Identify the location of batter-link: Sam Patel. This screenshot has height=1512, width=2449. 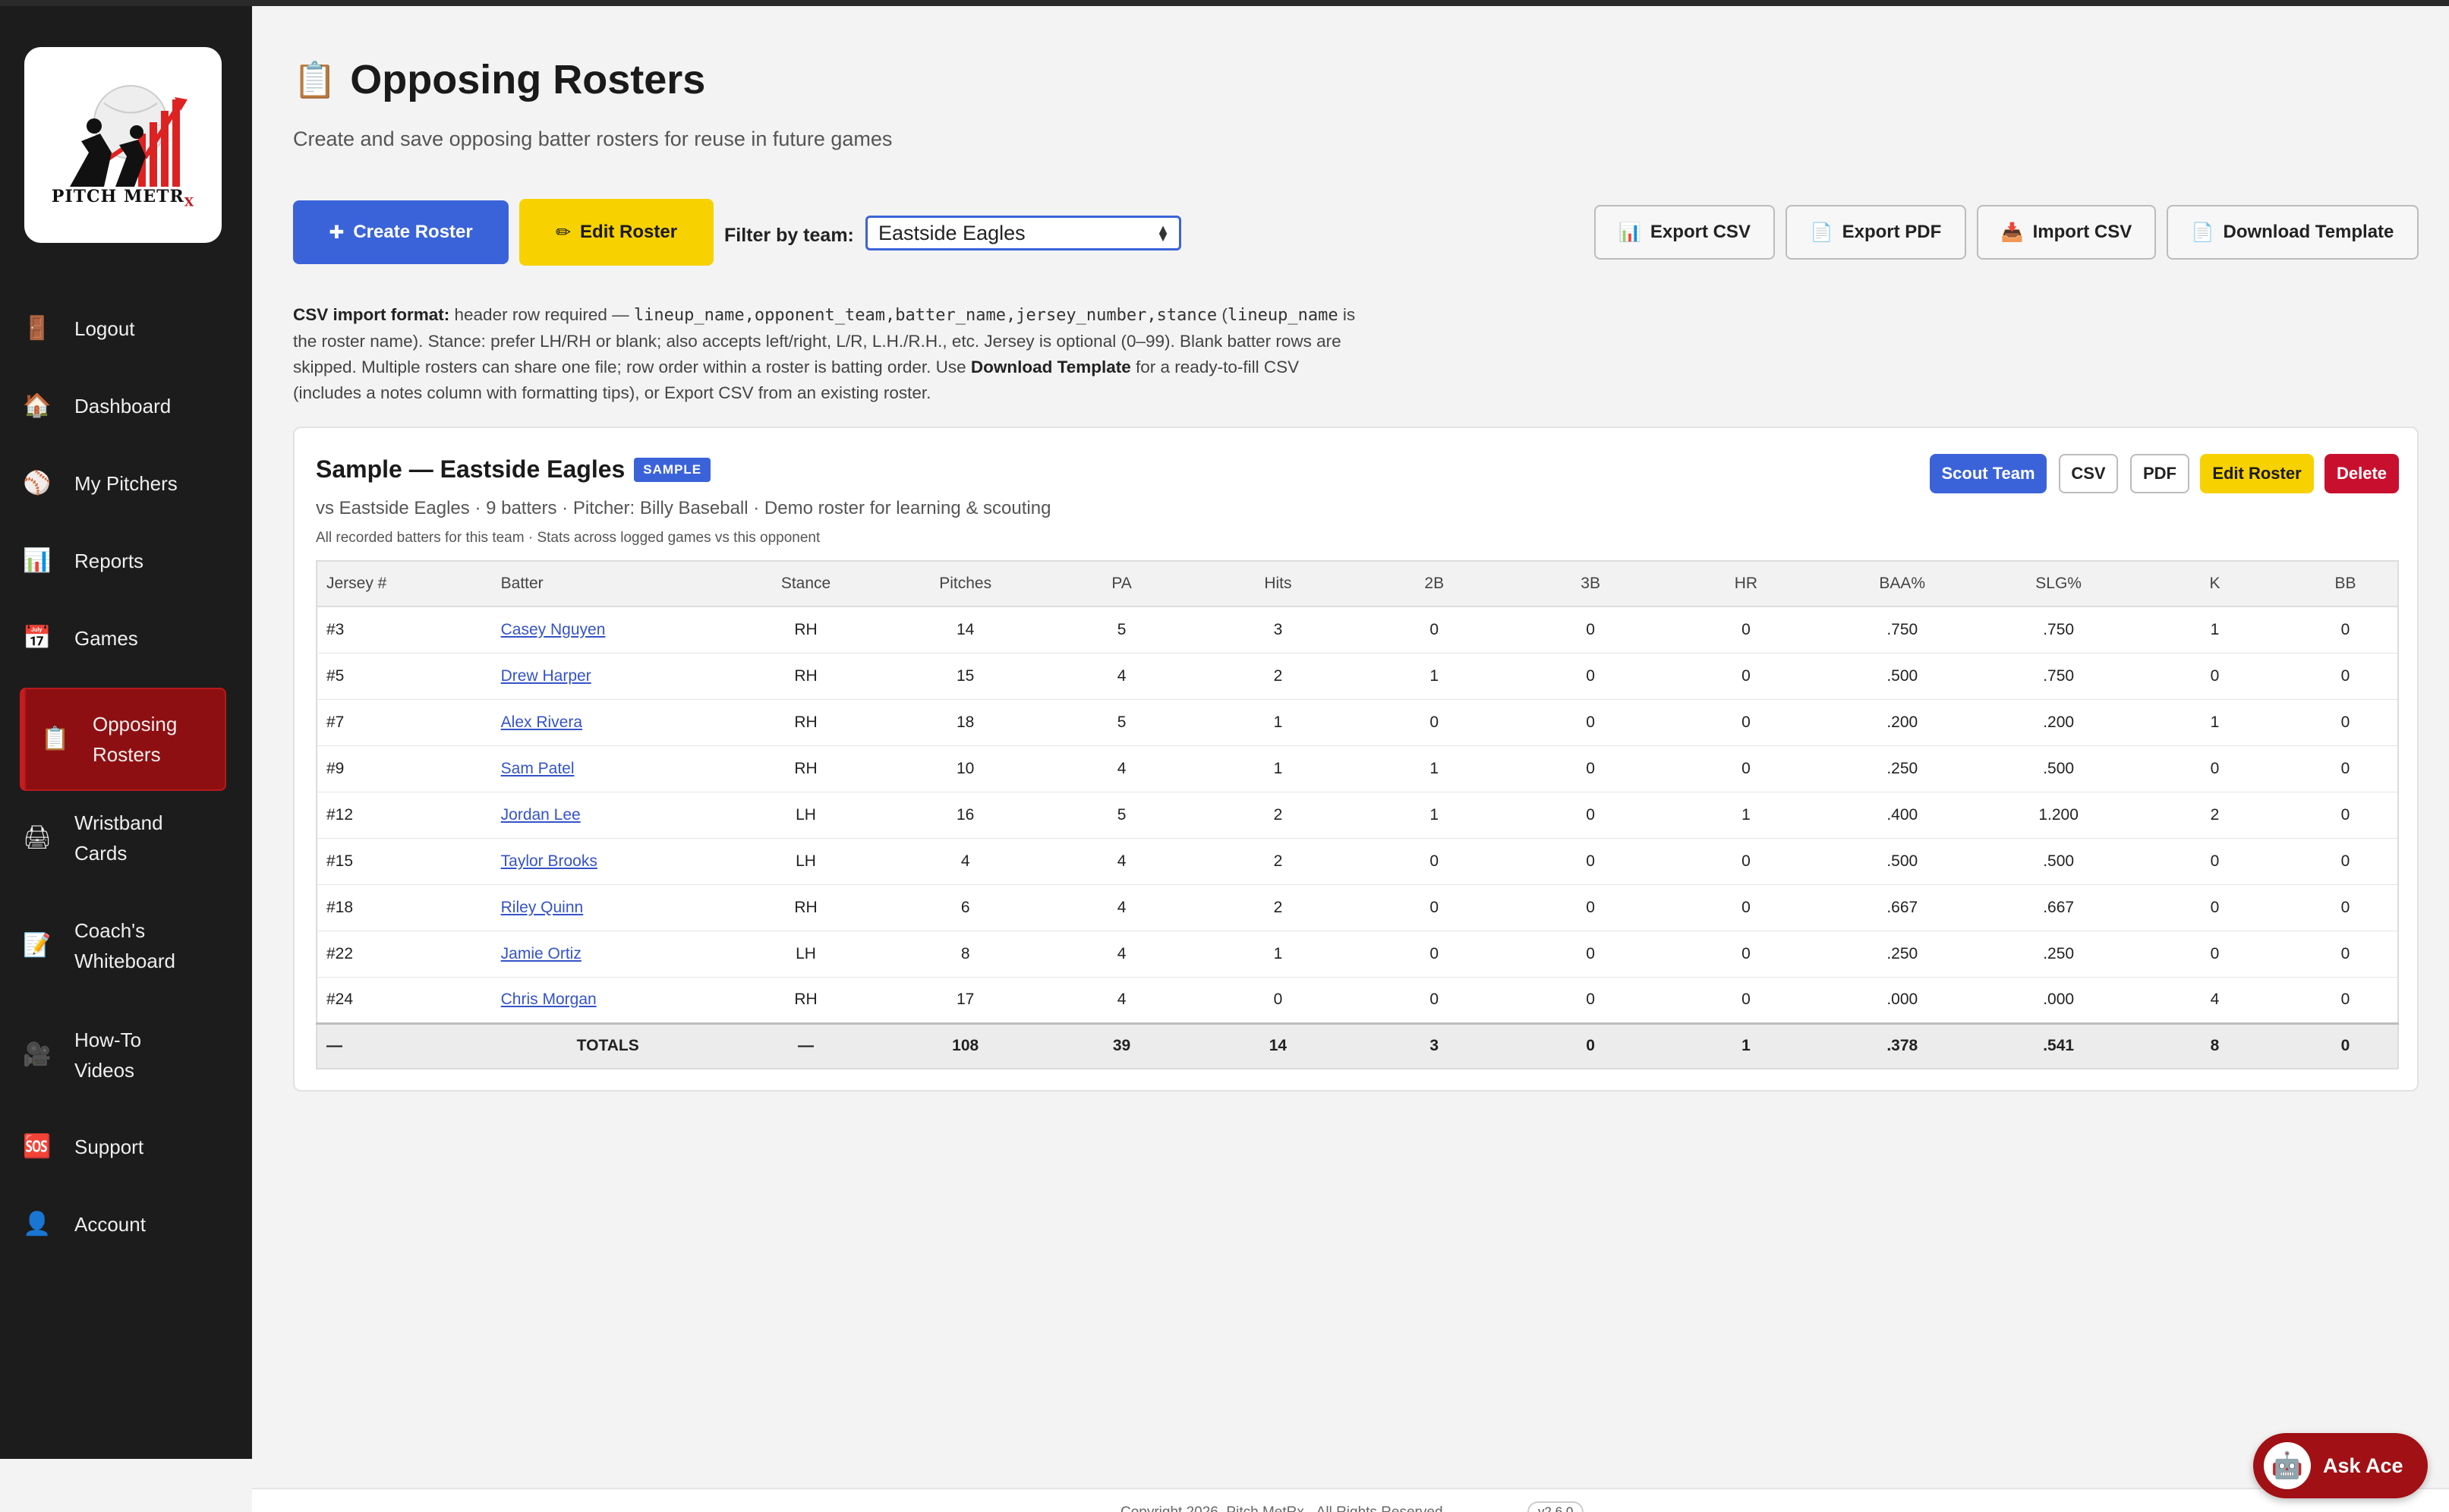
(538, 768).